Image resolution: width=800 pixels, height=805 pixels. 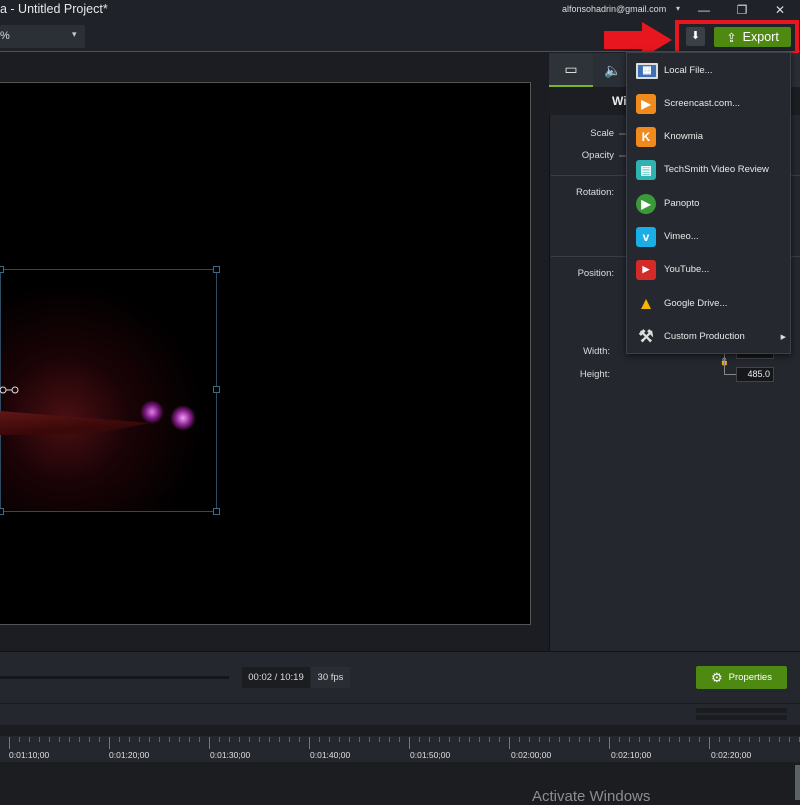 What do you see at coordinates (731, 755) in the screenshot?
I see `ruler-label: 0:02:20;00` at bounding box center [731, 755].